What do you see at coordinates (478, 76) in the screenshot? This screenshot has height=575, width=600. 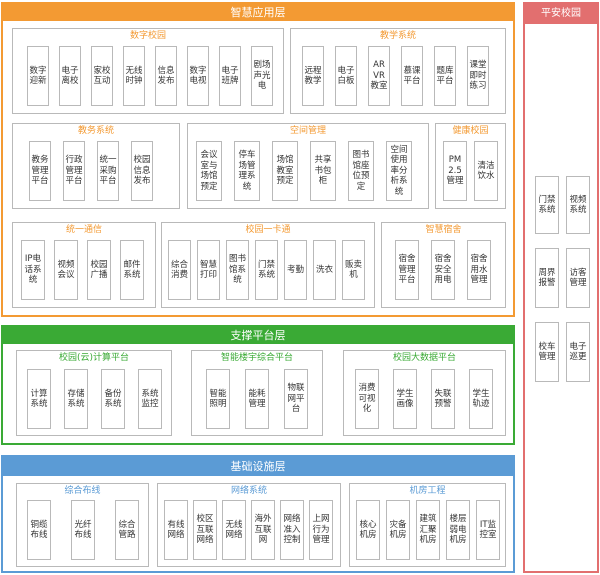 I see `item-cell: 课堂即时练习` at bounding box center [478, 76].